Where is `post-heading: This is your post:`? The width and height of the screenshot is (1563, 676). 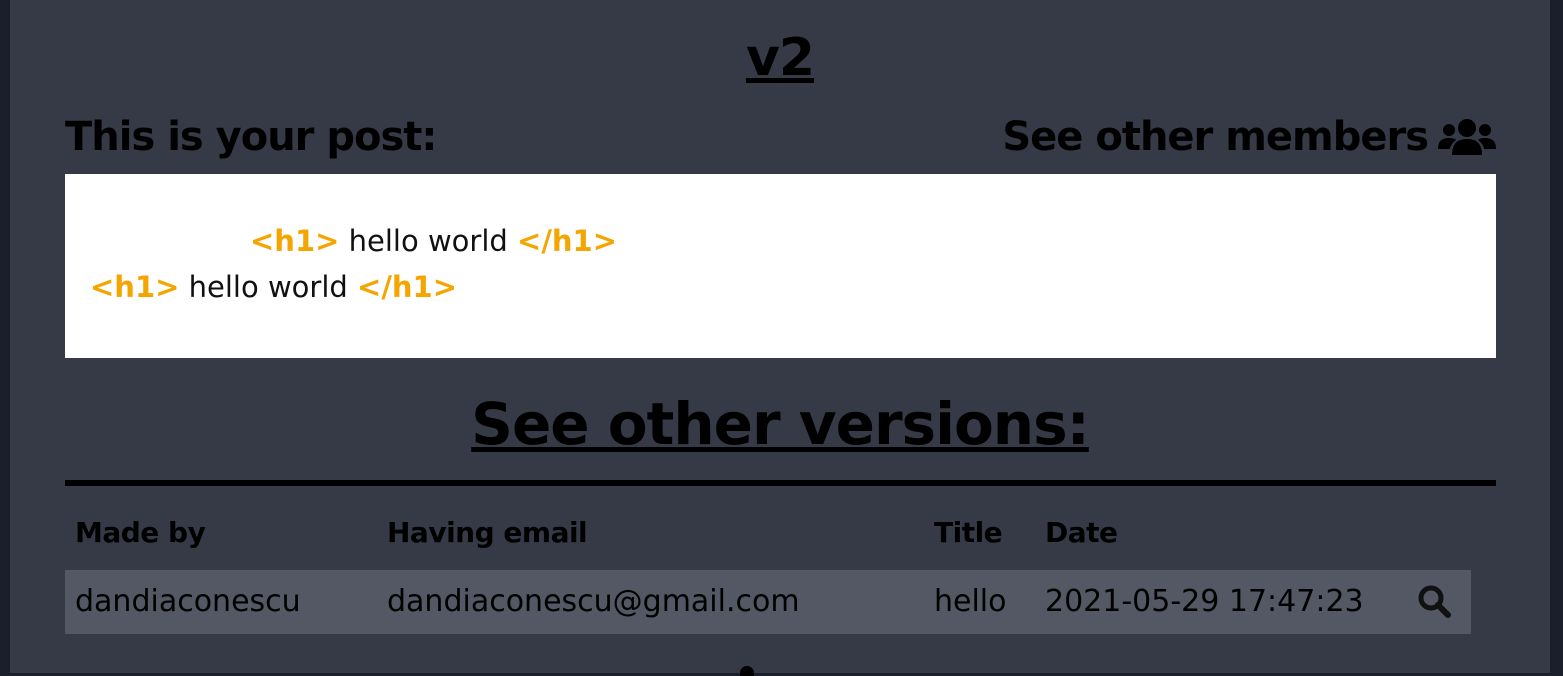
post-heading: This is your post: is located at coordinates (251, 137).